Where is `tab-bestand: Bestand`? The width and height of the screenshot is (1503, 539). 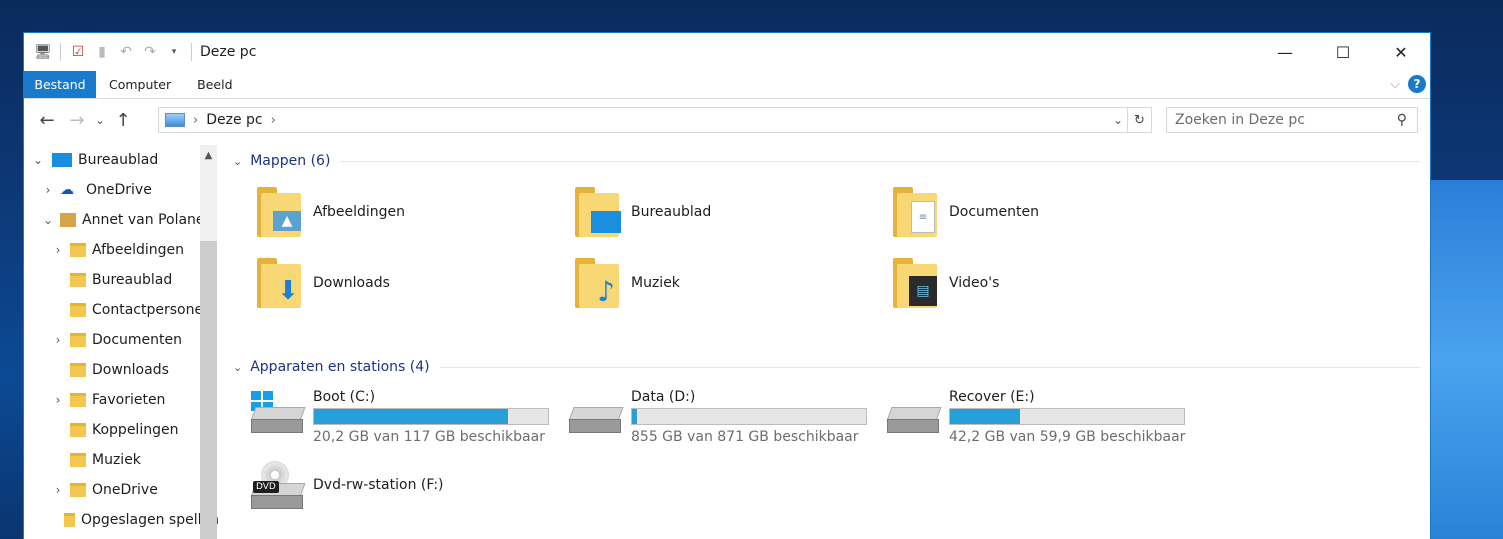
tab-bestand: Bestand is located at coordinates (60, 84).